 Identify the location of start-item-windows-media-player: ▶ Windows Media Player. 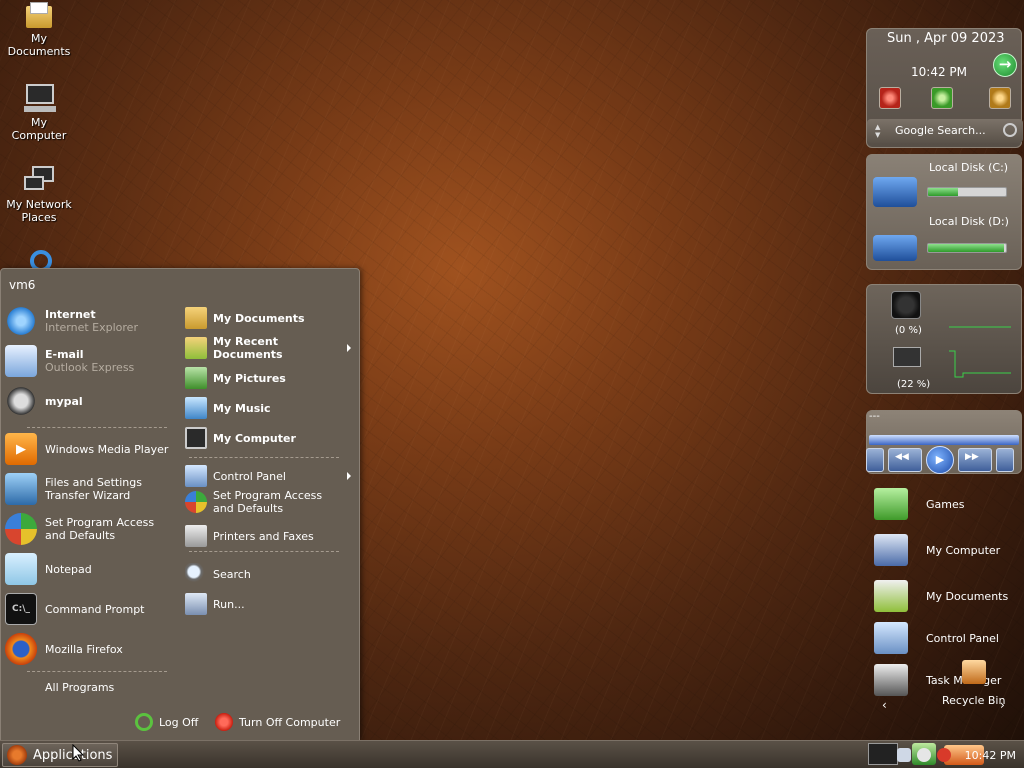
(93, 449).